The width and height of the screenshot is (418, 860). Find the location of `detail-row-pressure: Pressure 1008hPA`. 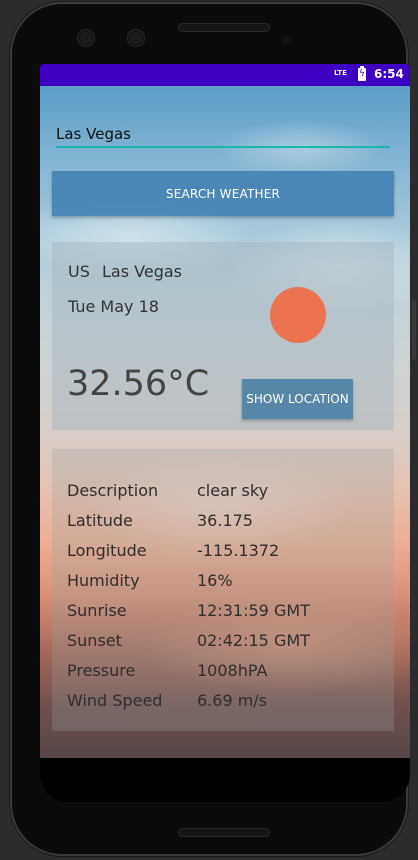

detail-row-pressure: Pressure 1008hPA is located at coordinates (227, 674).